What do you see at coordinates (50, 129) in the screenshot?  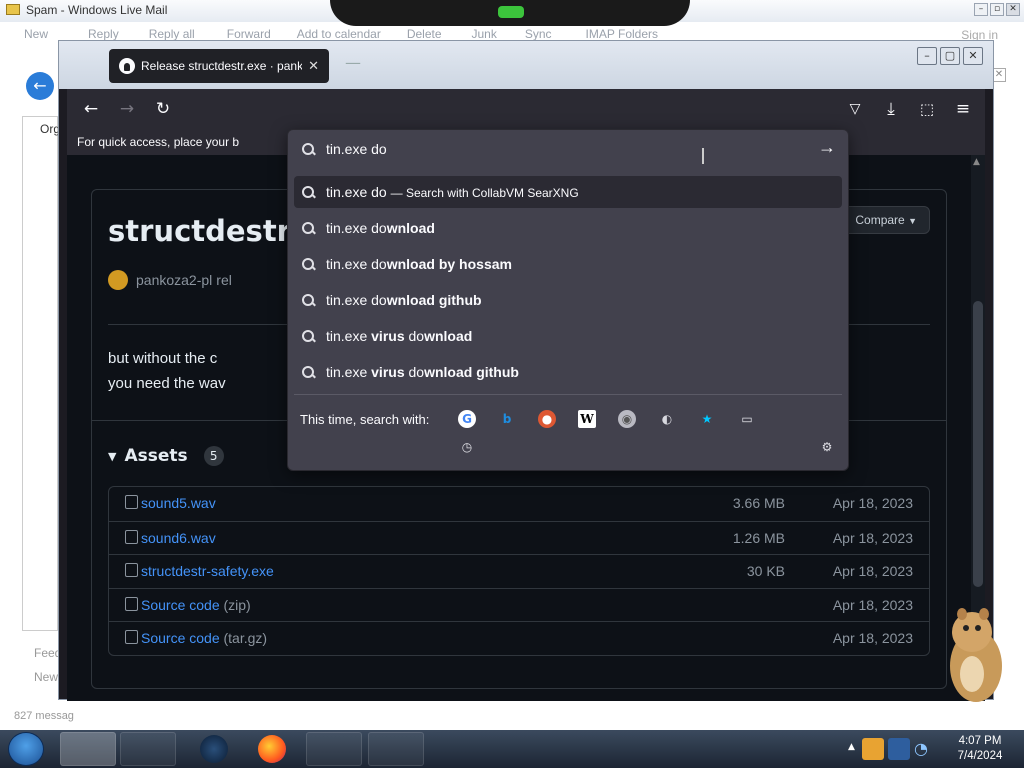 I see `organize-label: Org` at bounding box center [50, 129].